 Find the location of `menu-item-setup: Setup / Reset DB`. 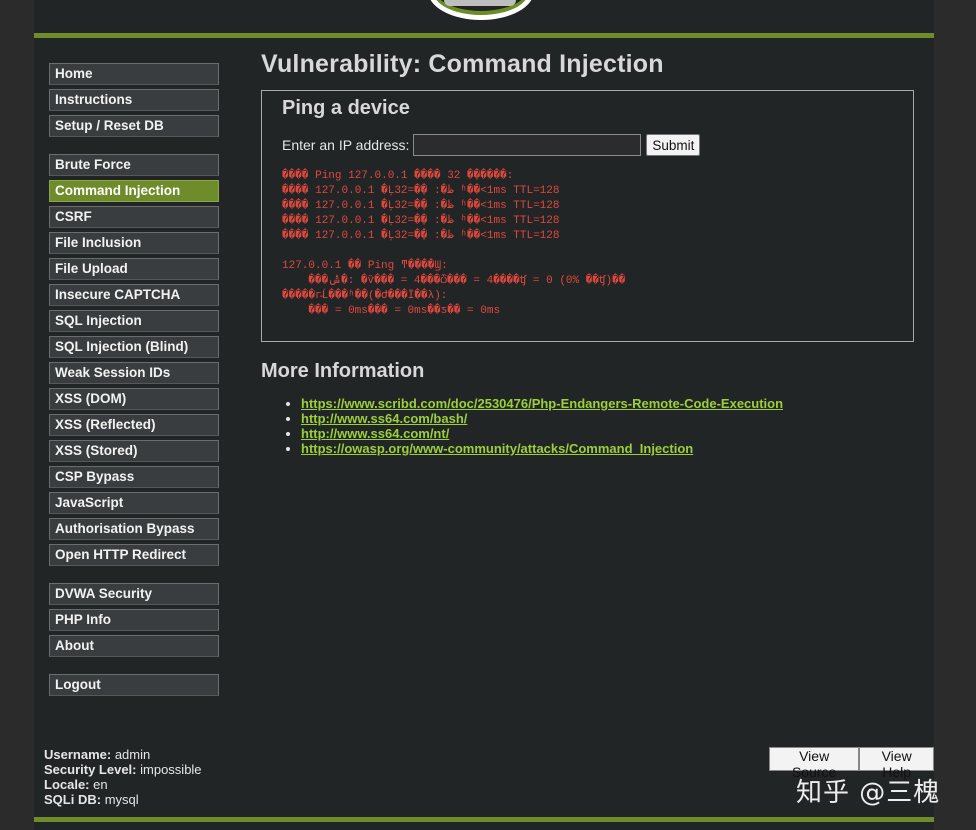

menu-item-setup: Setup / Reset DB is located at coordinates (134, 126).